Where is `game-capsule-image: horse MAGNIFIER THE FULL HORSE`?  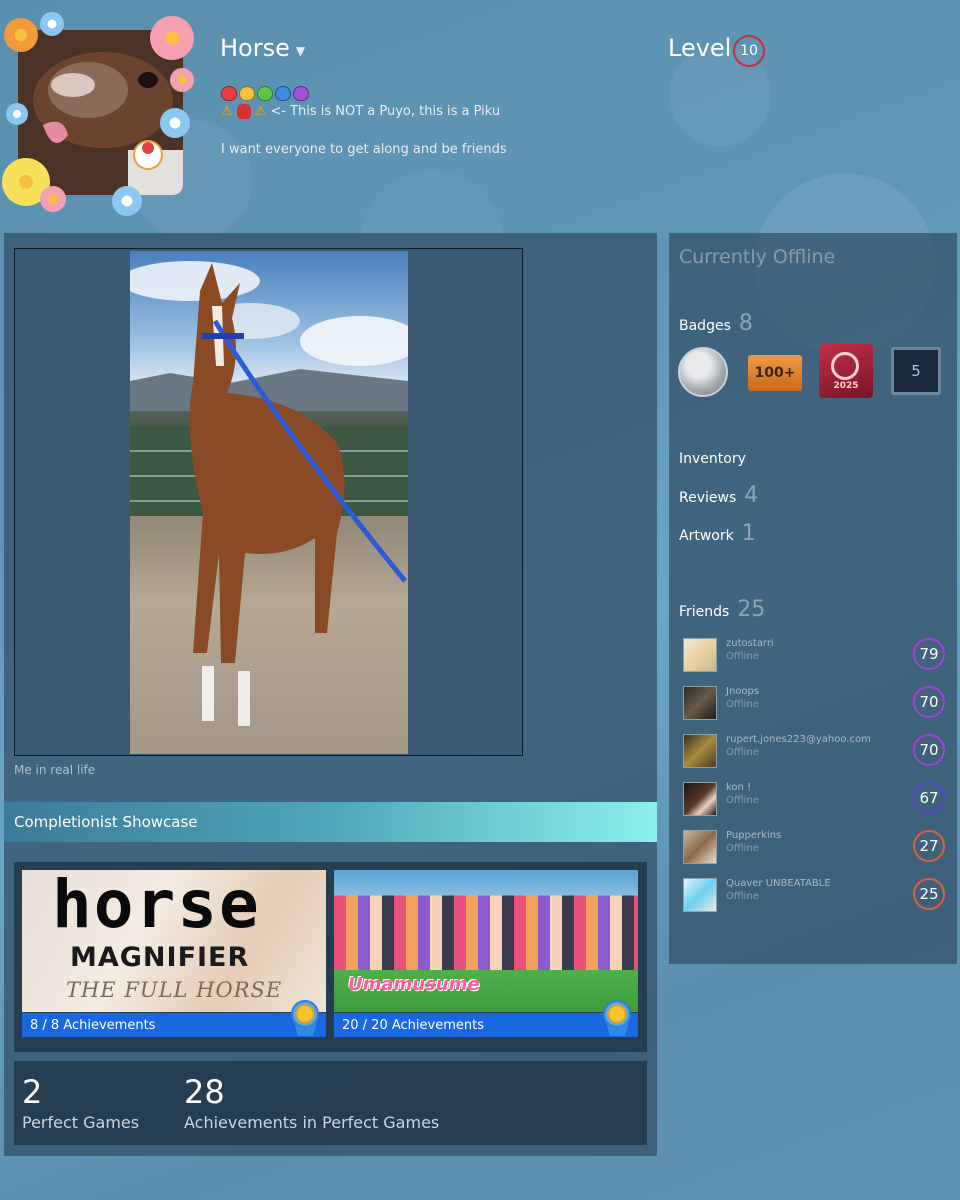 game-capsule-image: horse MAGNIFIER THE FULL HORSE is located at coordinates (174, 941).